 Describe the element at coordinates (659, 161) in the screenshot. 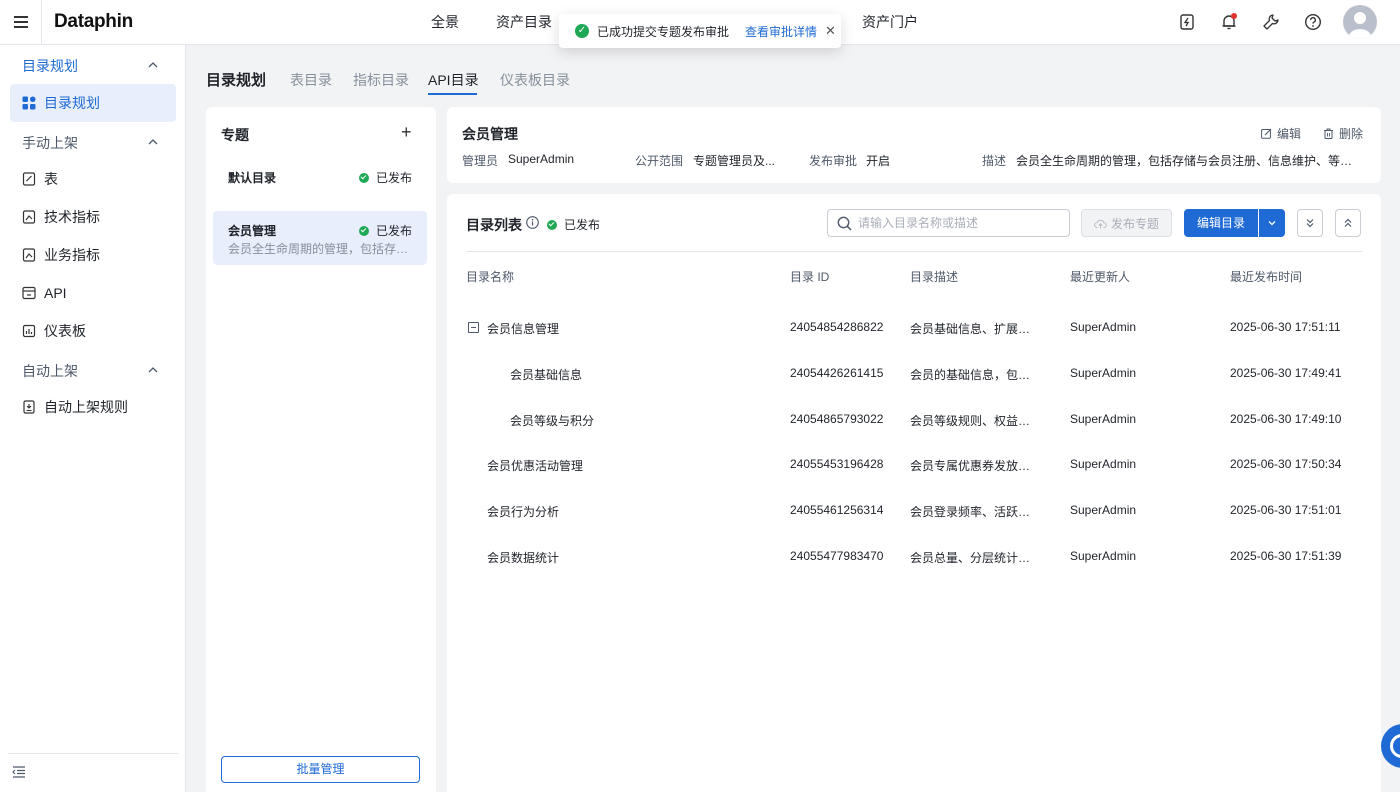

I see `field-label-scope: 公开范围` at that location.